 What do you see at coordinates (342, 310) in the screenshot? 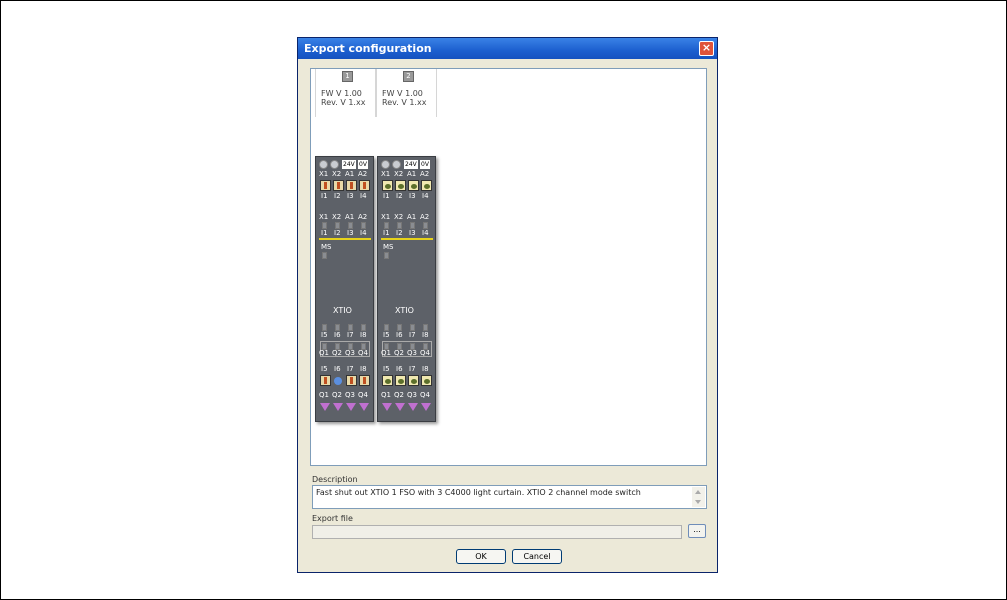
I see `module-name: XTIO` at bounding box center [342, 310].